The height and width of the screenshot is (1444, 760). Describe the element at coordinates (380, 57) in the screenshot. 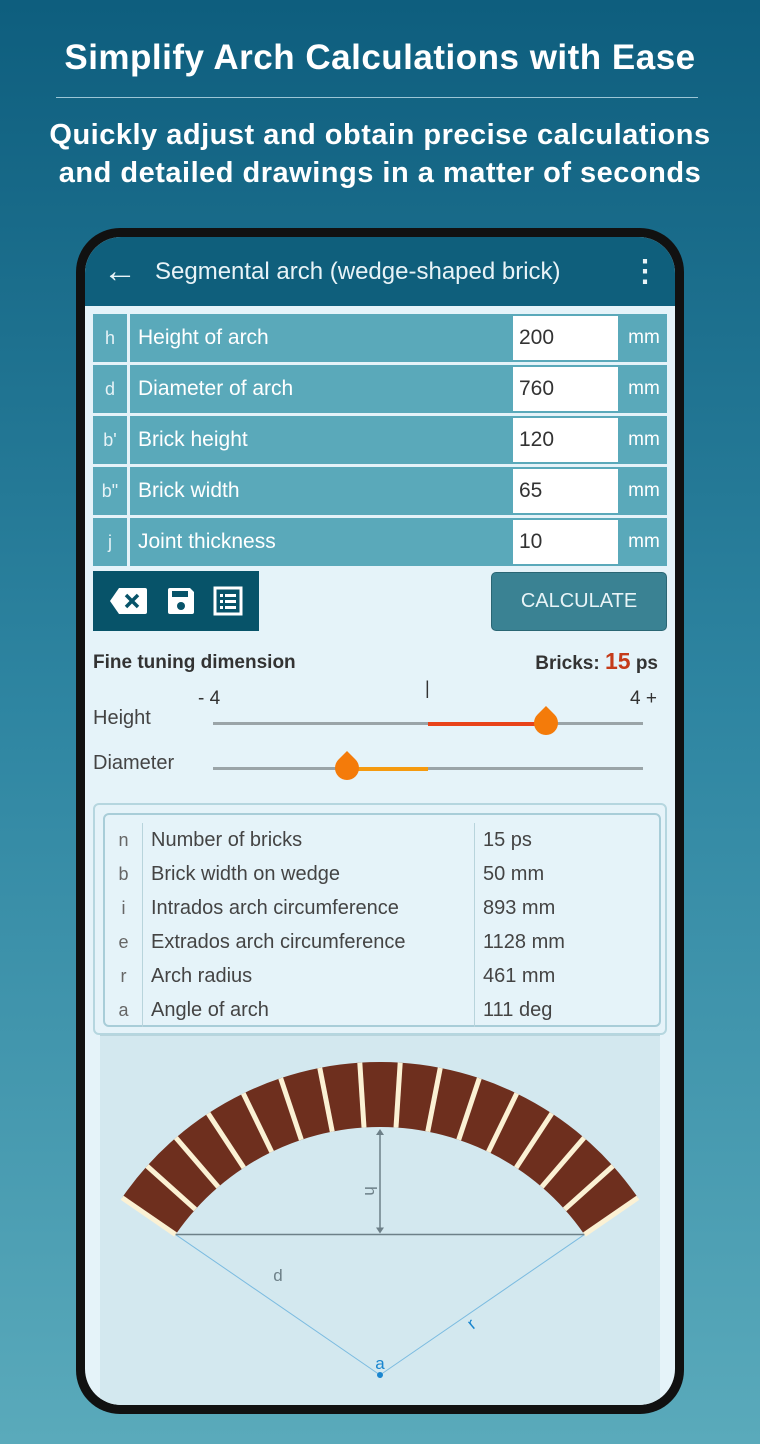

I see `promo-headline: Simplify Arch Calculations with Ease` at that location.